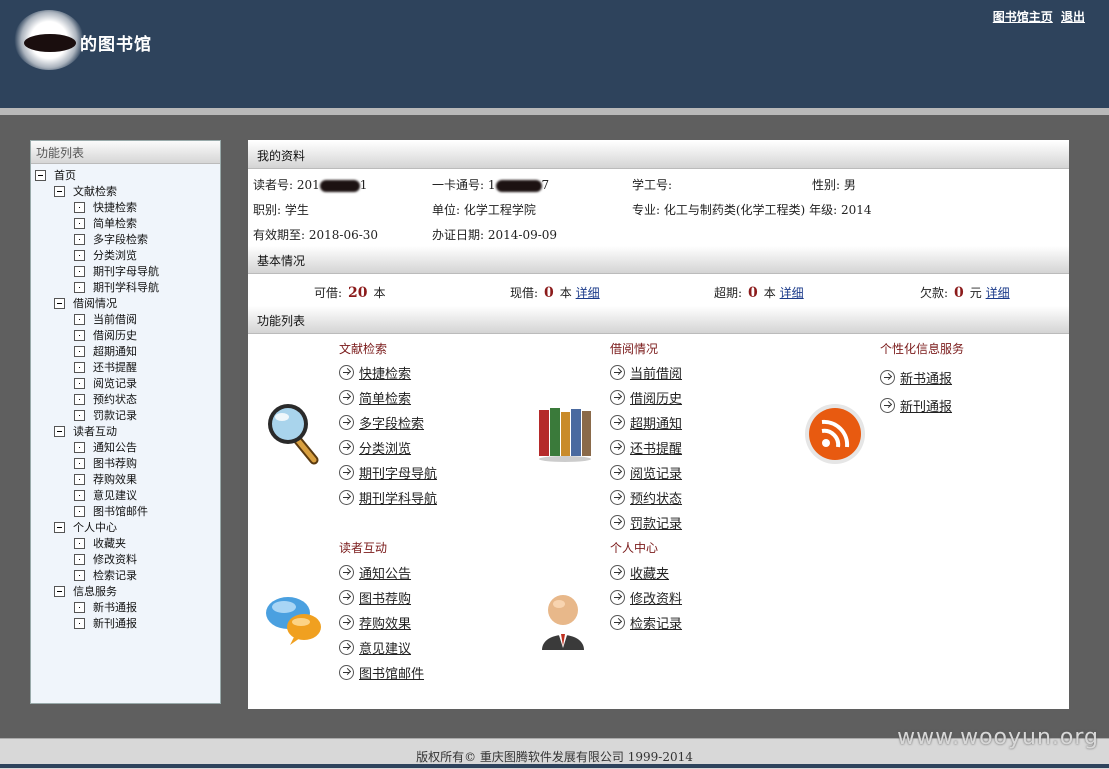  I want to click on tree-item: 修改资料, so click(105, 560).